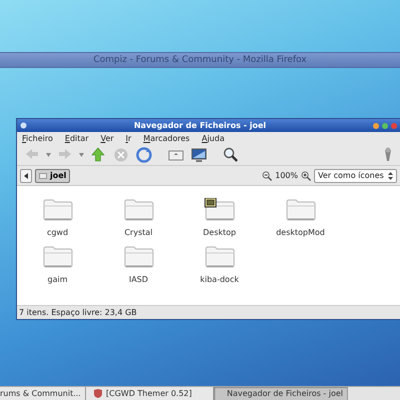 This screenshot has width=400, height=400. What do you see at coordinates (98, 155) in the screenshot?
I see `up-arrow-icon` at bounding box center [98, 155].